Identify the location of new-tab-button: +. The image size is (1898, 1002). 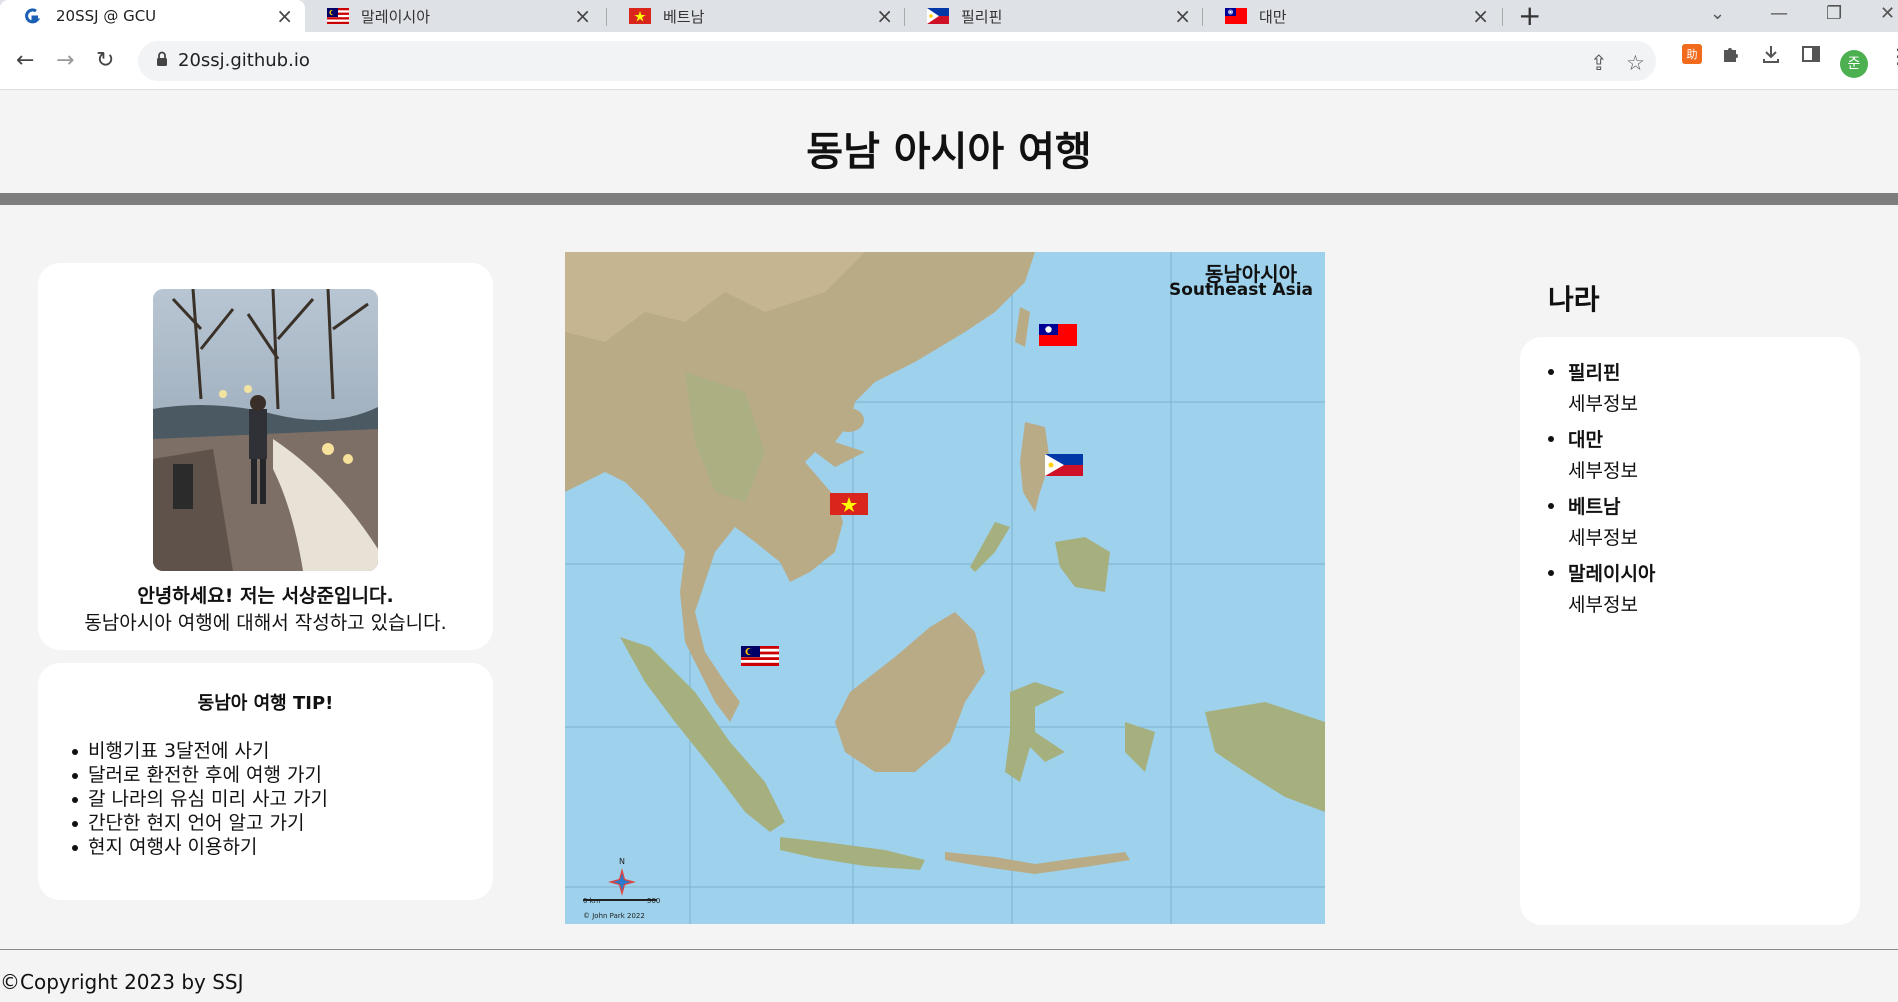
(1529, 16).